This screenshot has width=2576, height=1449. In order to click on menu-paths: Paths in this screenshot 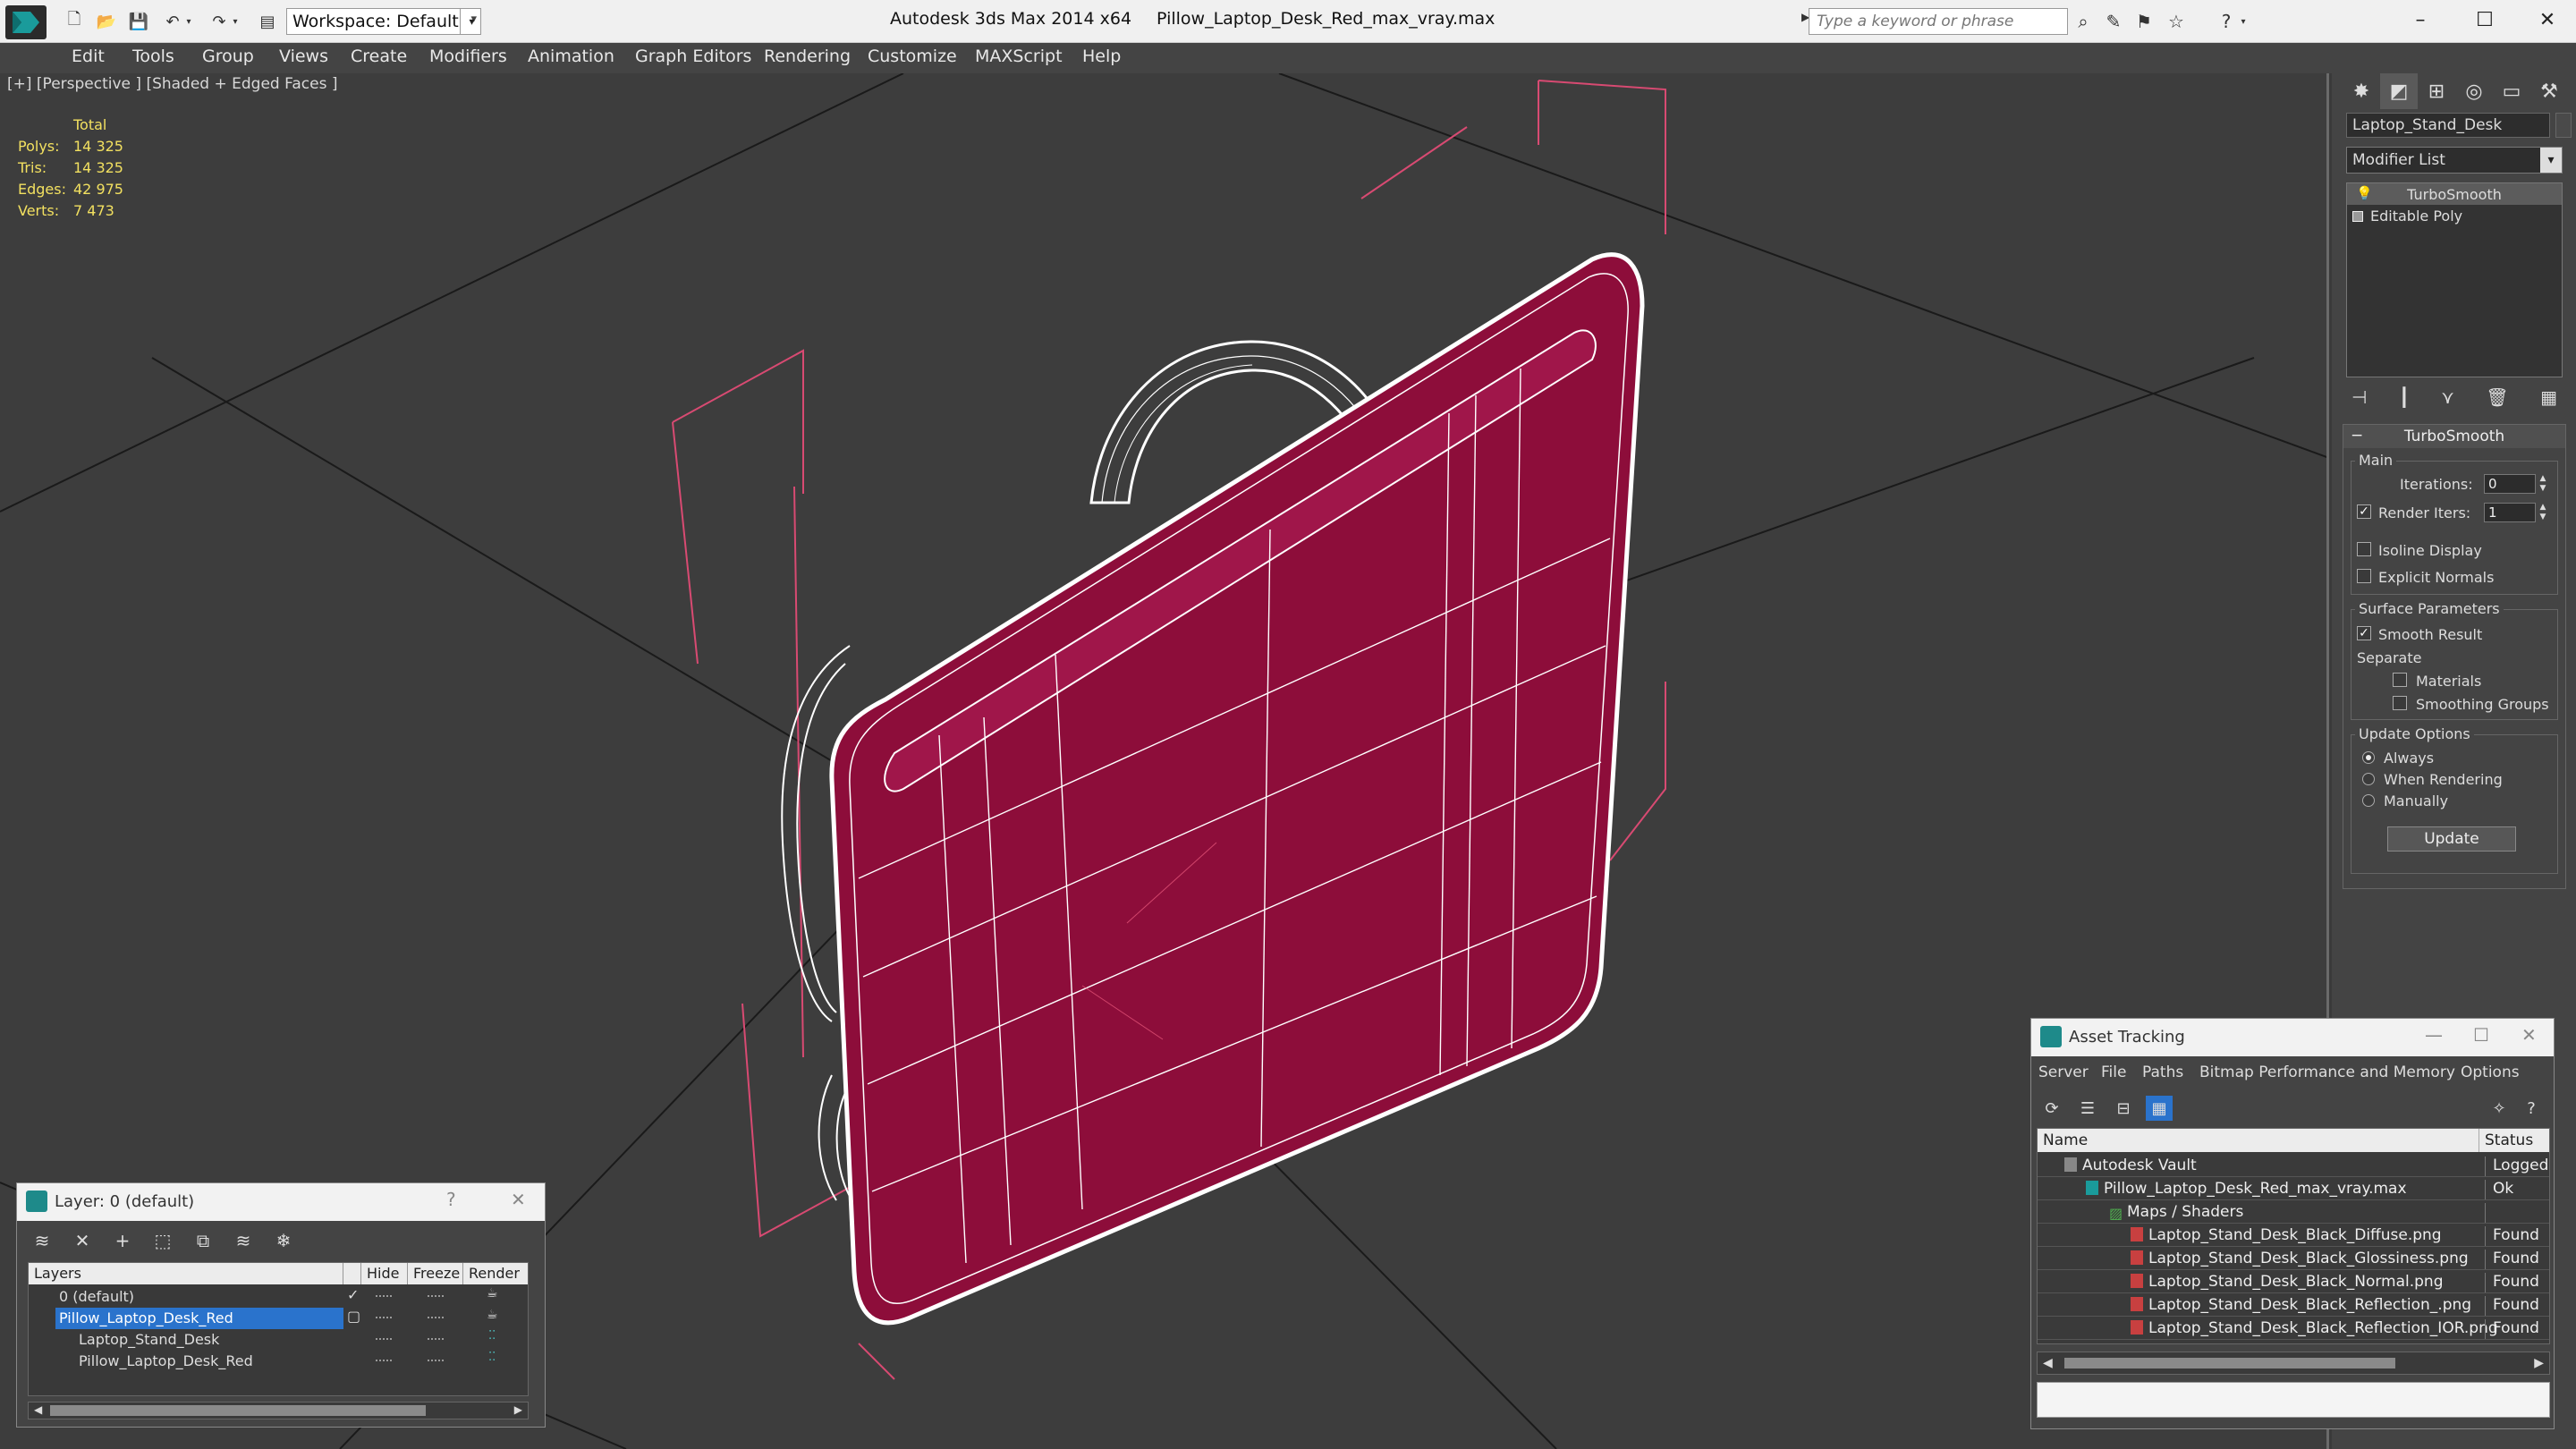, I will do `click(2162, 1072)`.